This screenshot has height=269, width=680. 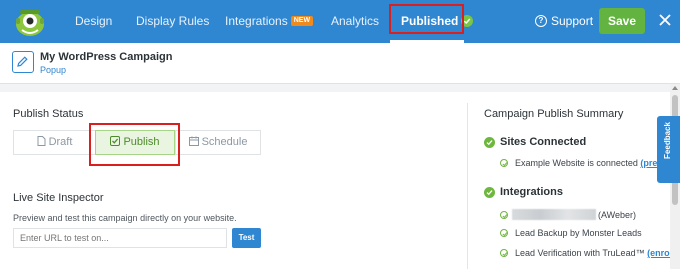 What do you see at coordinates (246, 238) in the screenshot?
I see `test-button: Test` at bounding box center [246, 238].